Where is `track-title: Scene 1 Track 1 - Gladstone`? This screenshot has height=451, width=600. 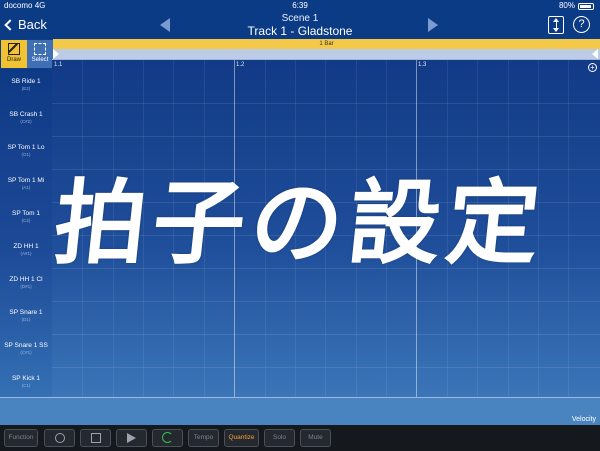 track-title: Scene 1 Track 1 - Gladstone is located at coordinates (300, 25).